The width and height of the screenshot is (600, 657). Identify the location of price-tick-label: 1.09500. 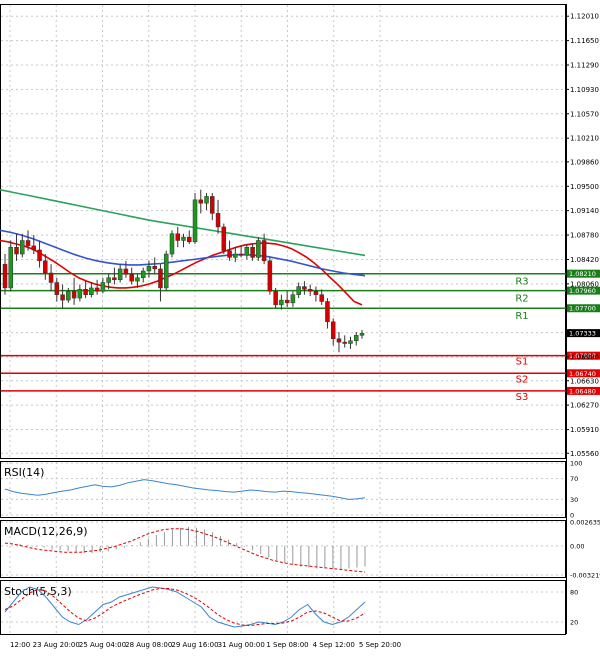
(584, 187).